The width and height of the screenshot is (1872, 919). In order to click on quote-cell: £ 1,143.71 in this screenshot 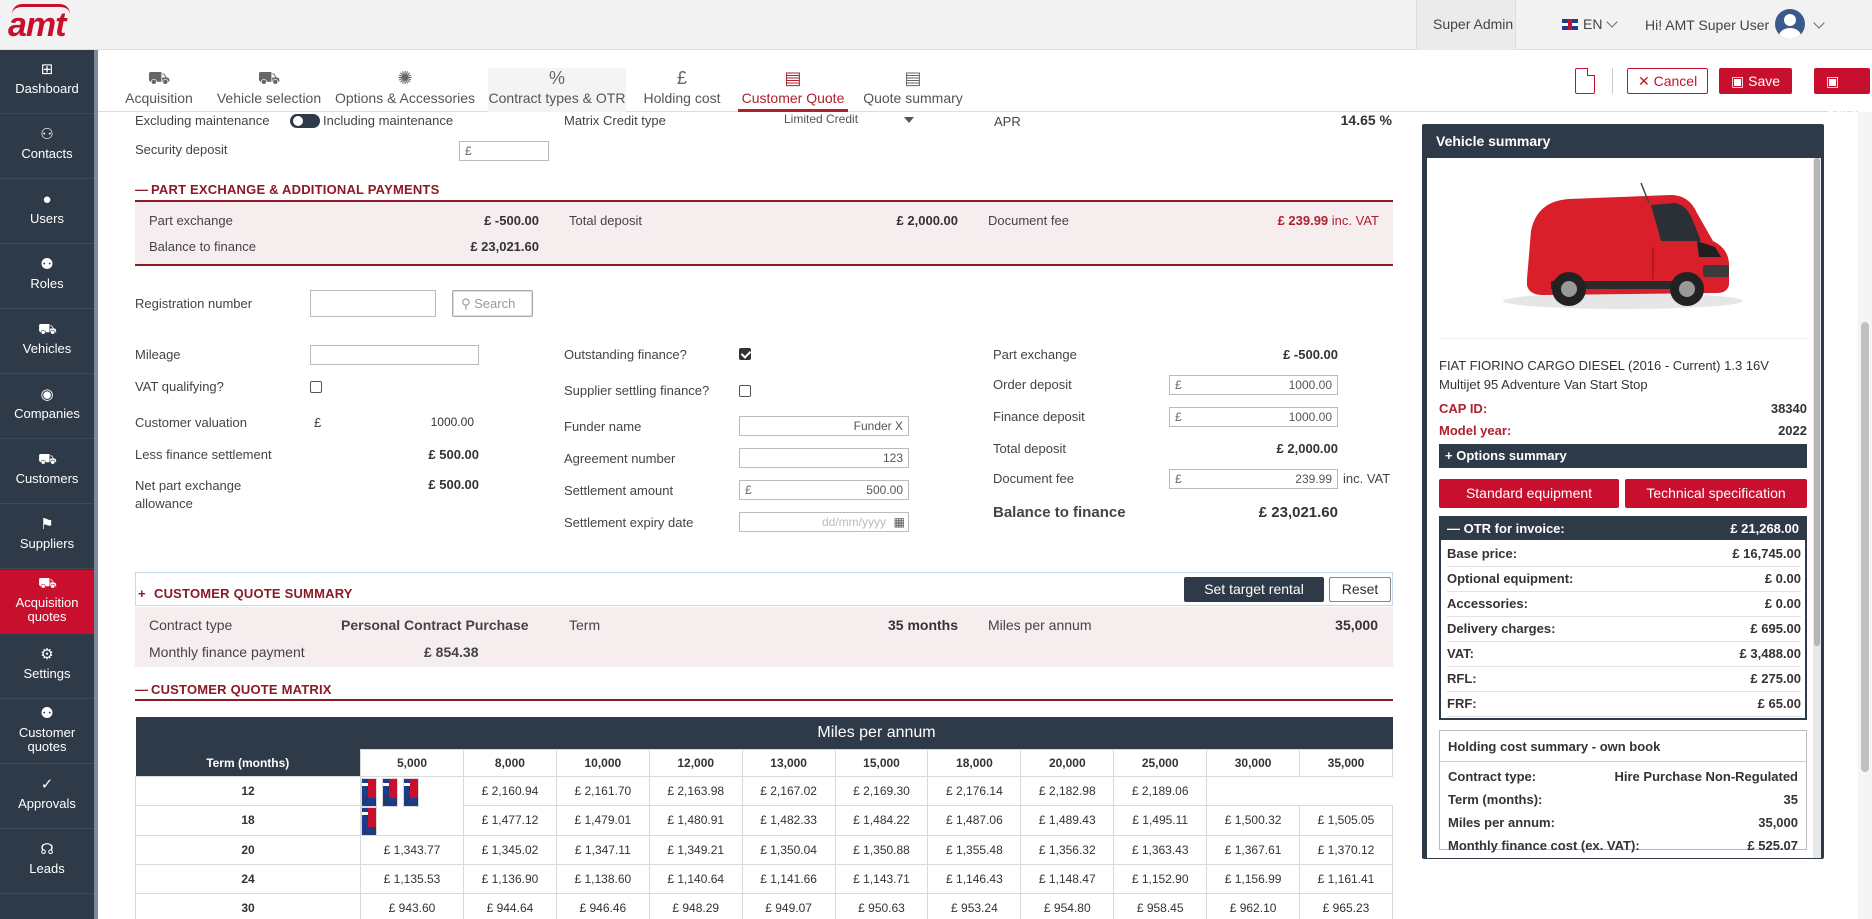, I will do `click(881, 878)`.